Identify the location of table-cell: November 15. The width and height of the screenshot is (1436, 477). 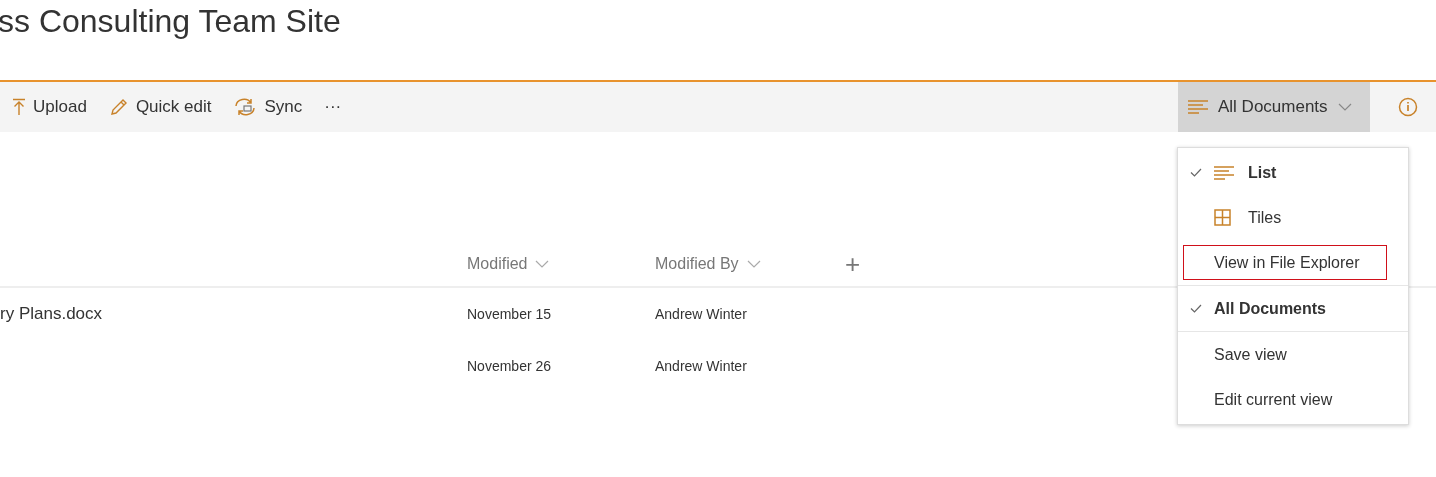
(509, 314).